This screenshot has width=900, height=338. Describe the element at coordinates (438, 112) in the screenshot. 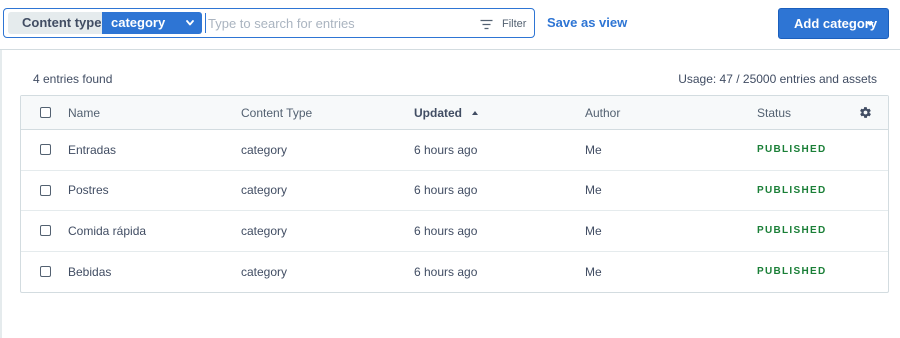

I see `column-header-updated-label: Updated` at that location.